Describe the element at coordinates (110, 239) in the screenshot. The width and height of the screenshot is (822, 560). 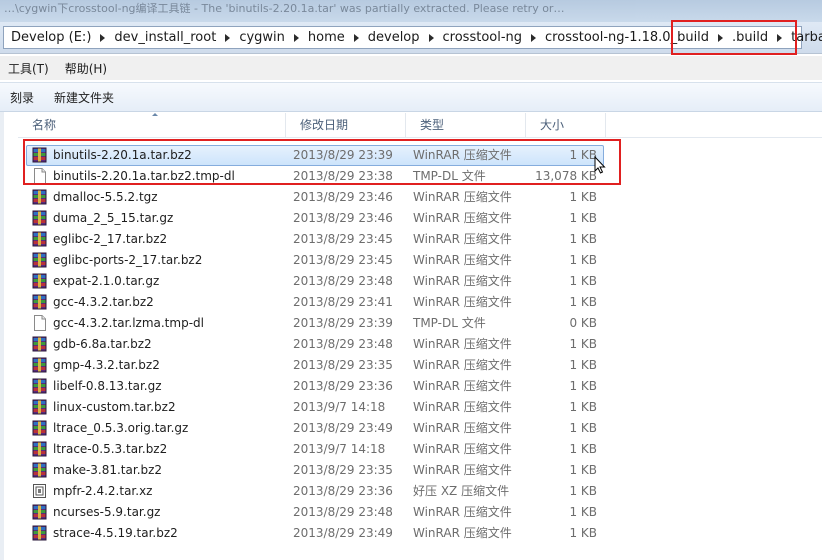
I see `file-name: eglibc-2_17.tar.bz2` at that location.